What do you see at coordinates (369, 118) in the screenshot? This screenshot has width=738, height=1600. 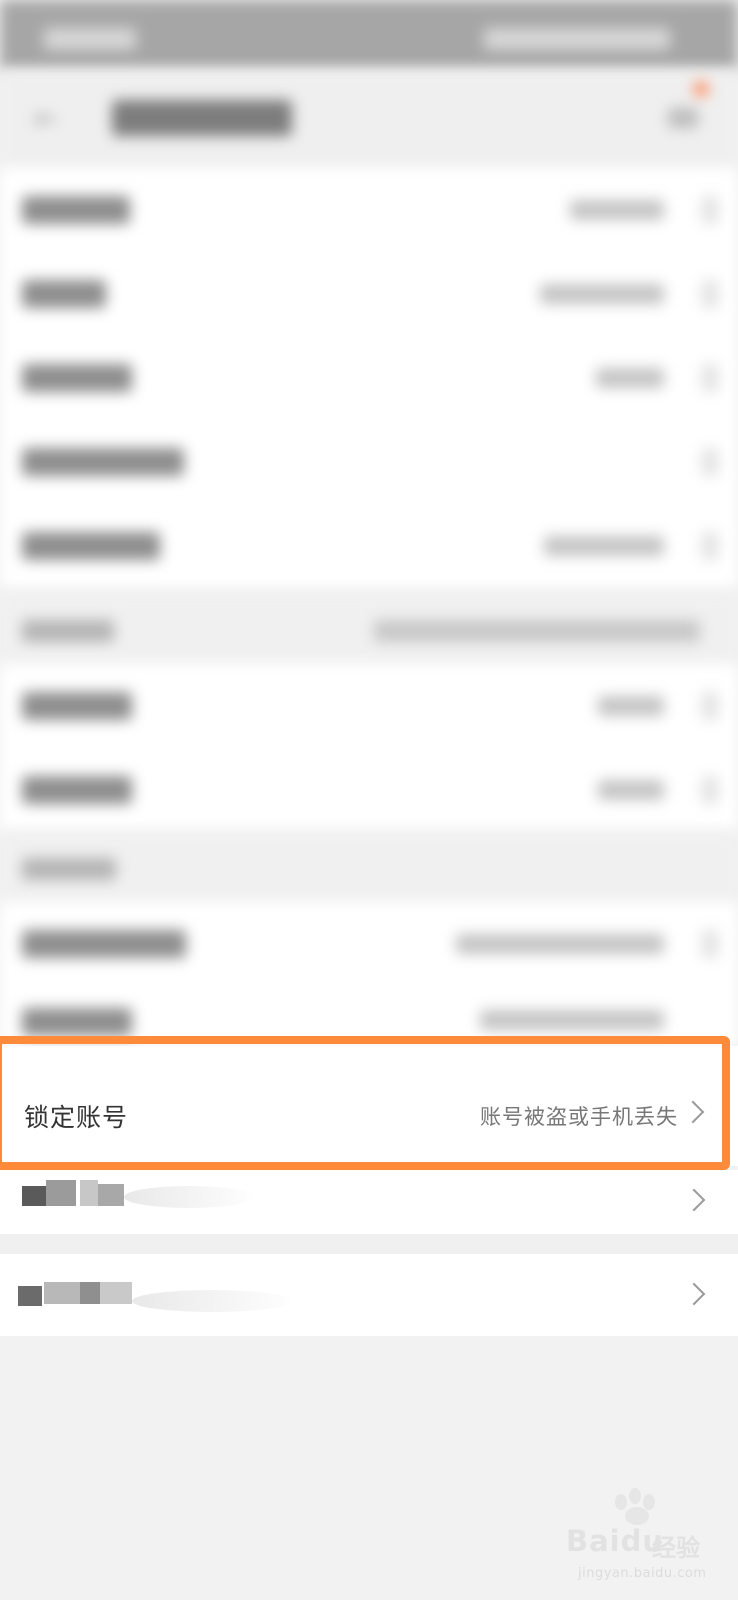 I see `app-bar: ←` at bounding box center [369, 118].